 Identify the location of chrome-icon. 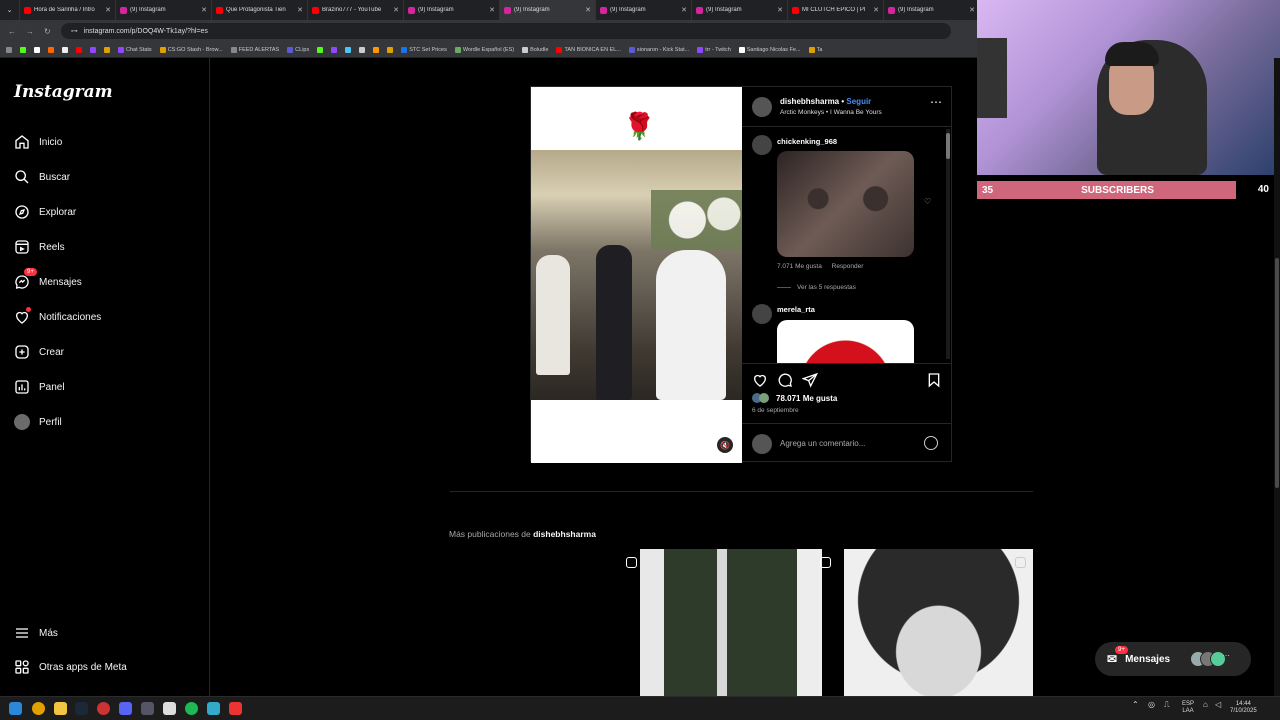
(38, 708).